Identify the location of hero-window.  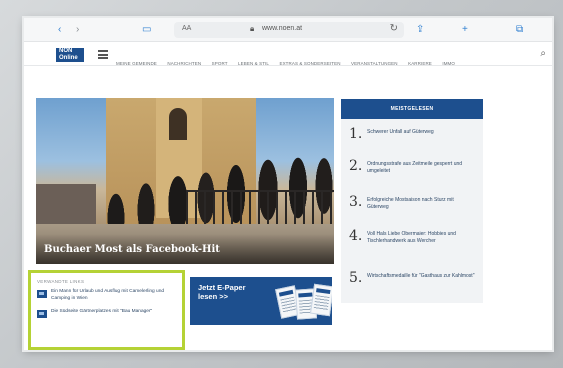
(178, 124).